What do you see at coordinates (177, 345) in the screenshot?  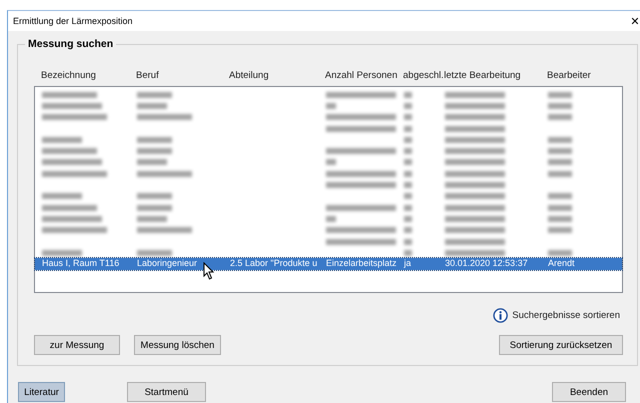 I see `button: Messung löschen` at bounding box center [177, 345].